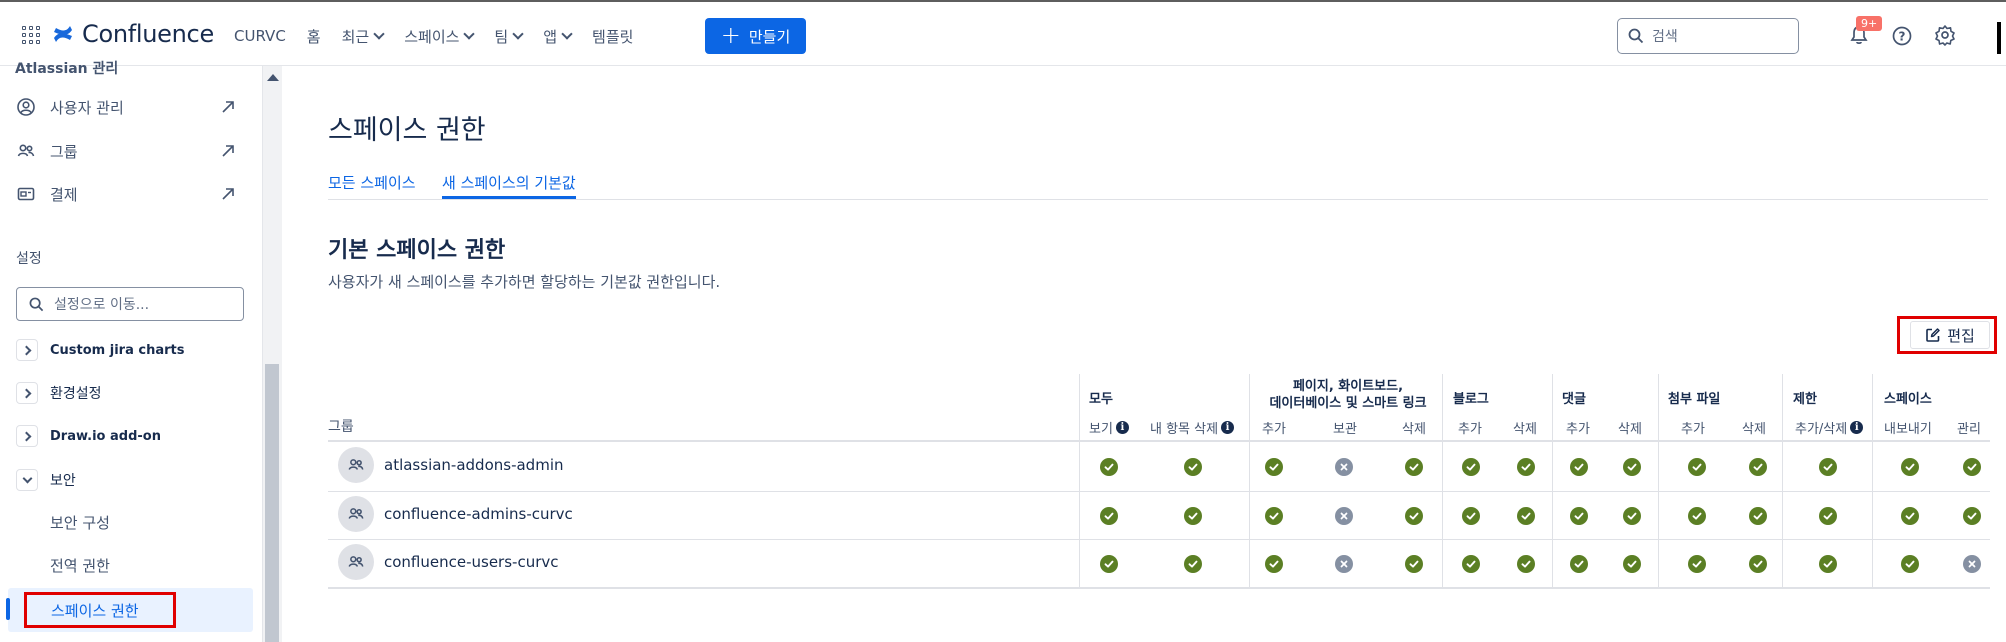 This screenshot has width=2006, height=642. What do you see at coordinates (131, 151) in the screenshot?
I see `sidebar-item-groups: 그룹` at bounding box center [131, 151].